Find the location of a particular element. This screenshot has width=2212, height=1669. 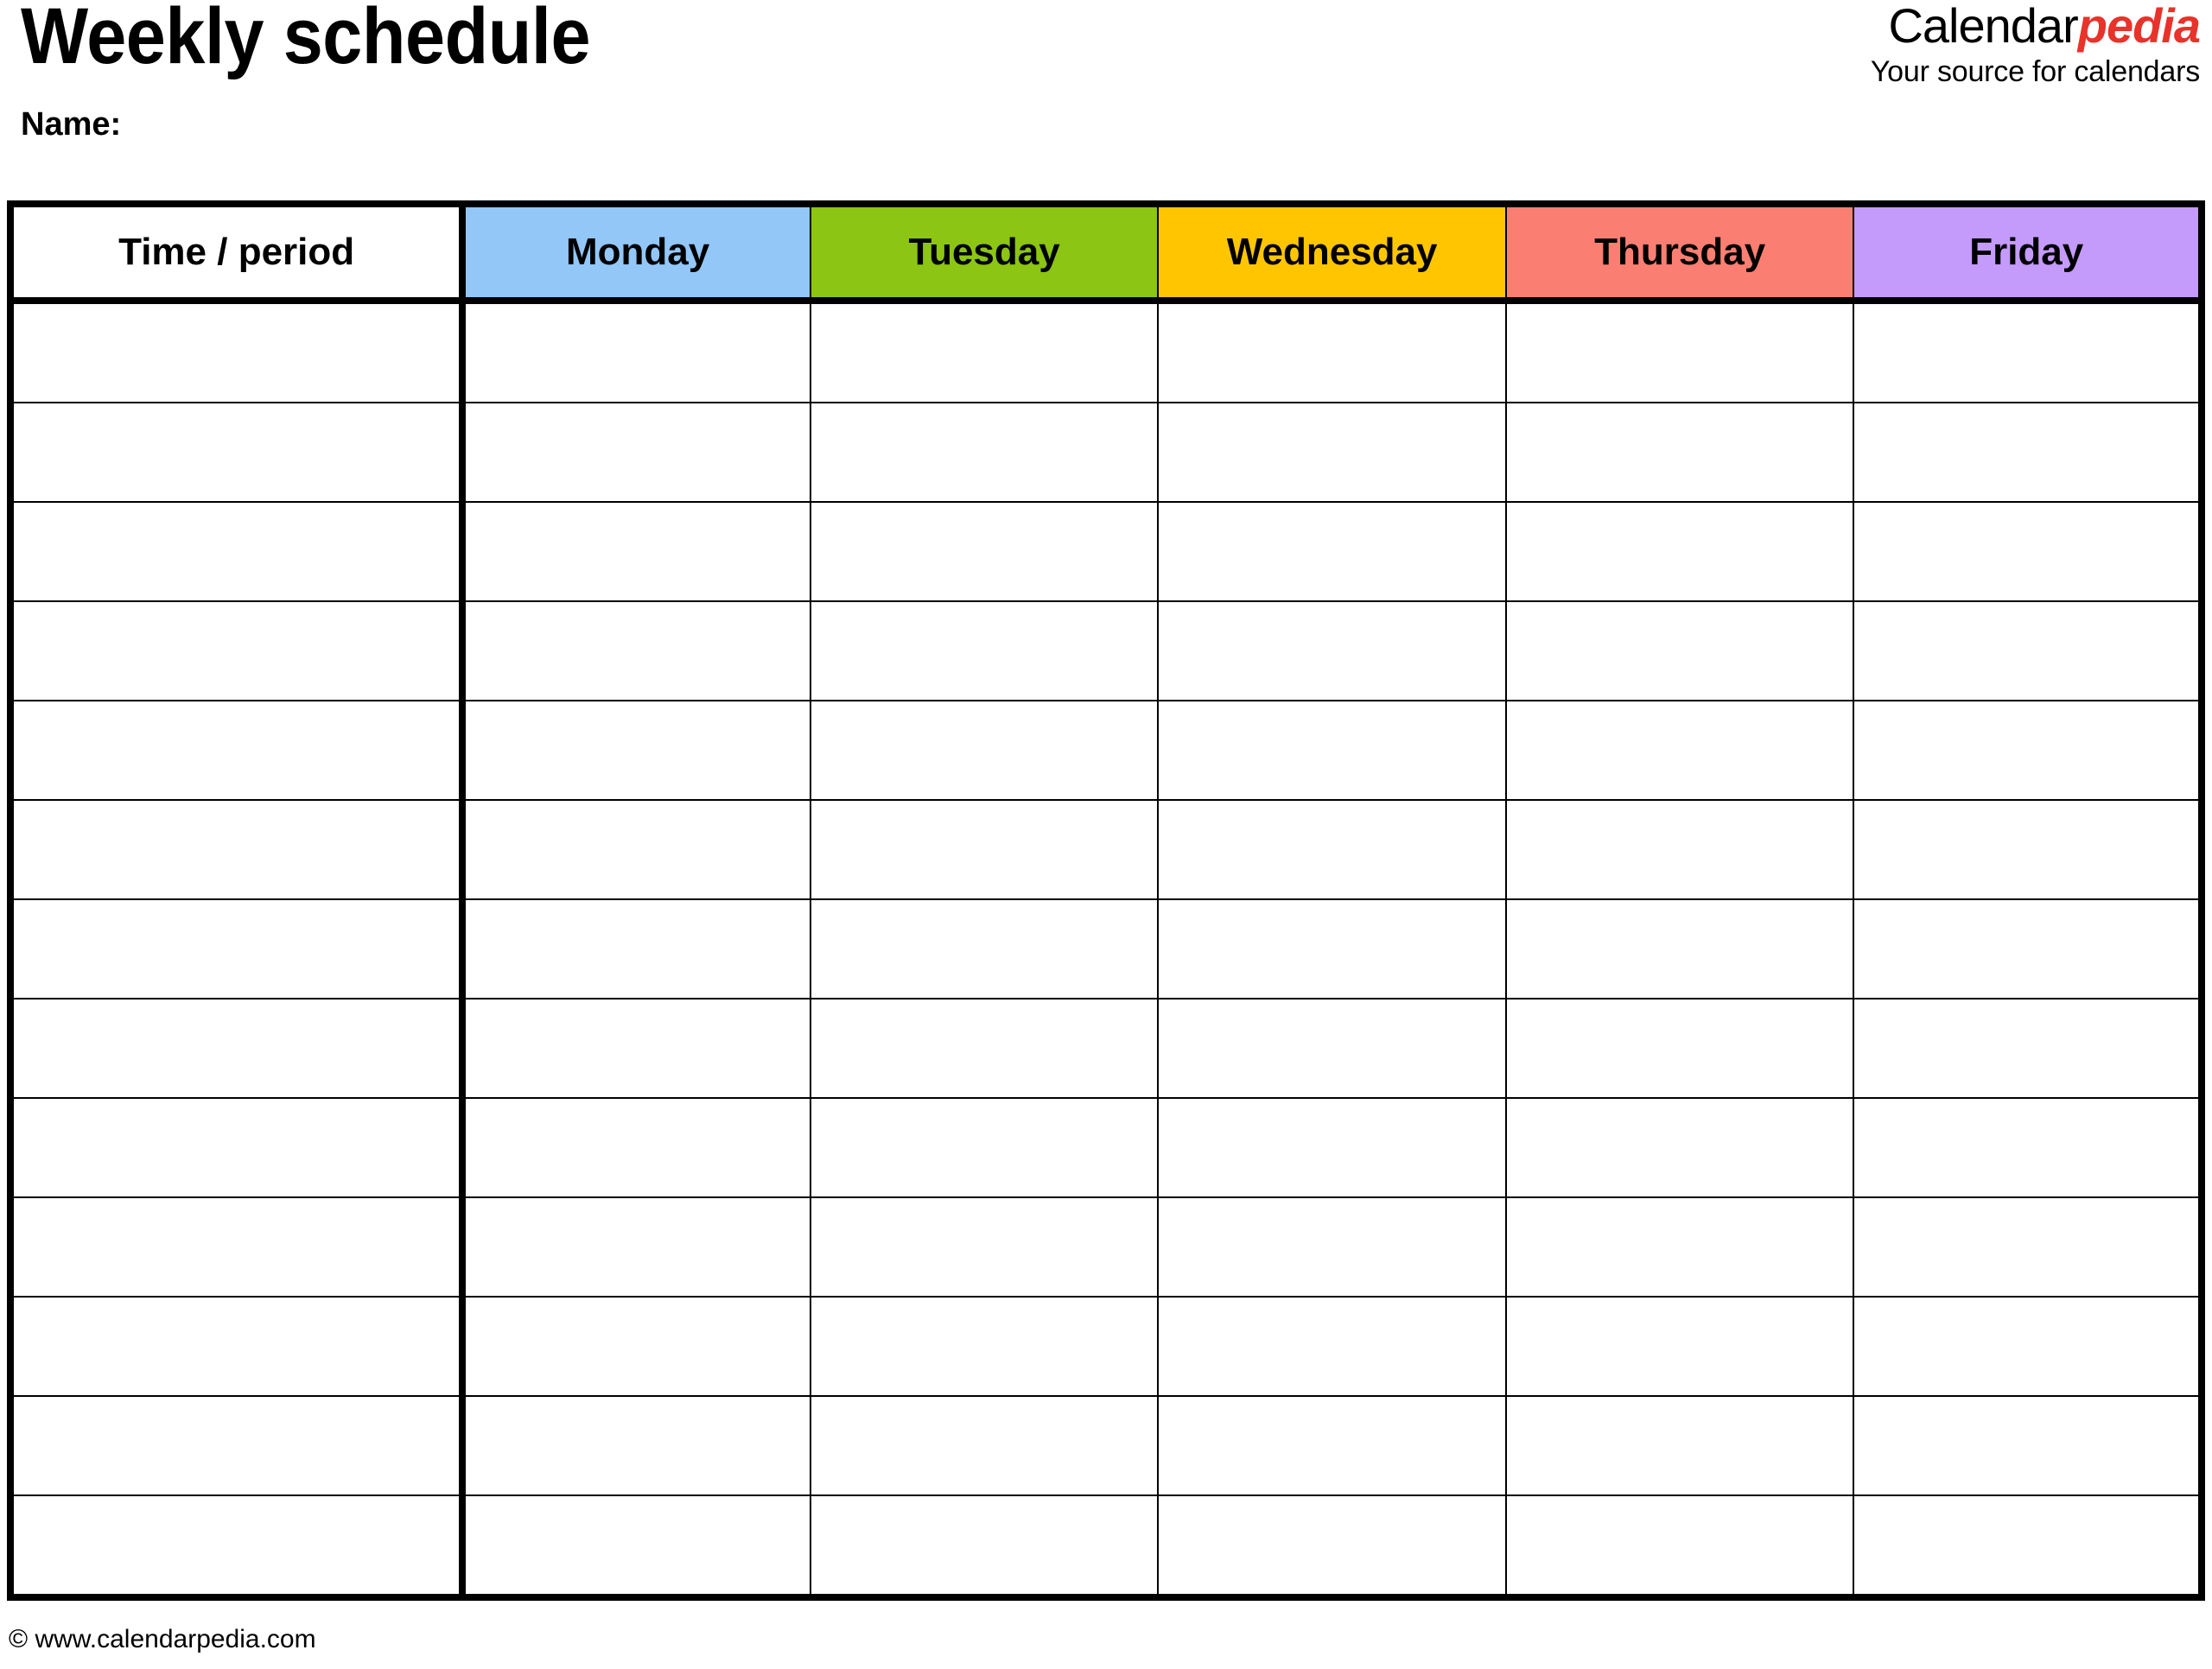

column-header-tuesday: Tuesday is located at coordinates (984, 253).